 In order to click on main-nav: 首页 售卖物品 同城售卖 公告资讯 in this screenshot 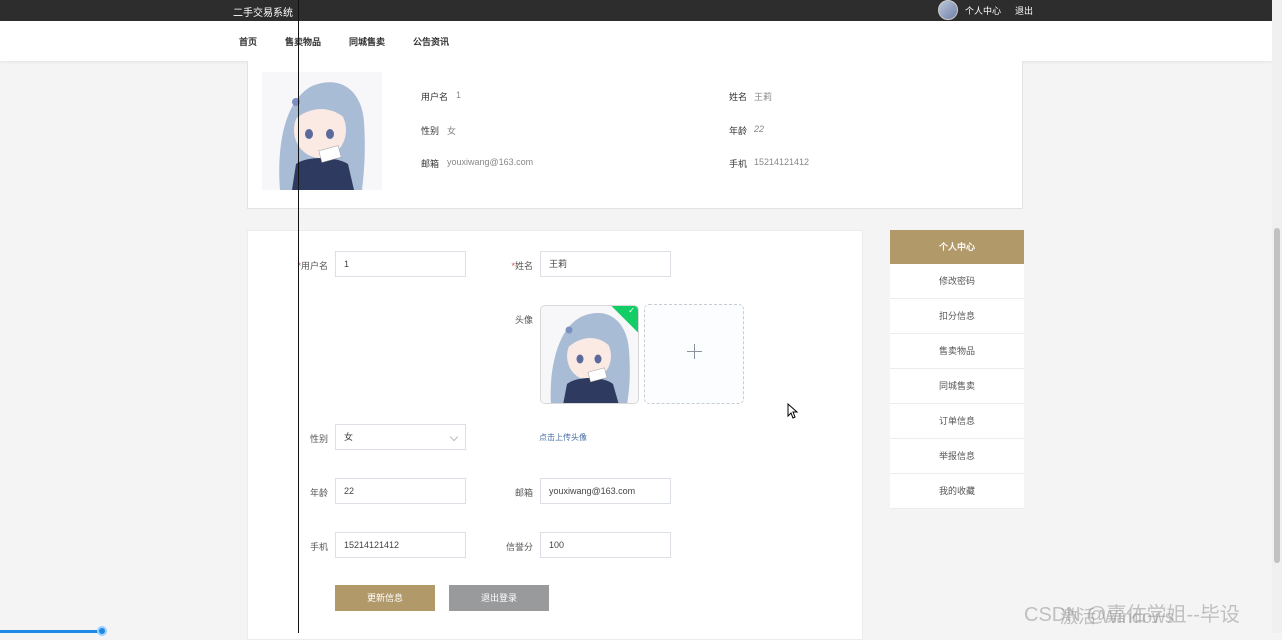, I will do `click(636, 41)`.